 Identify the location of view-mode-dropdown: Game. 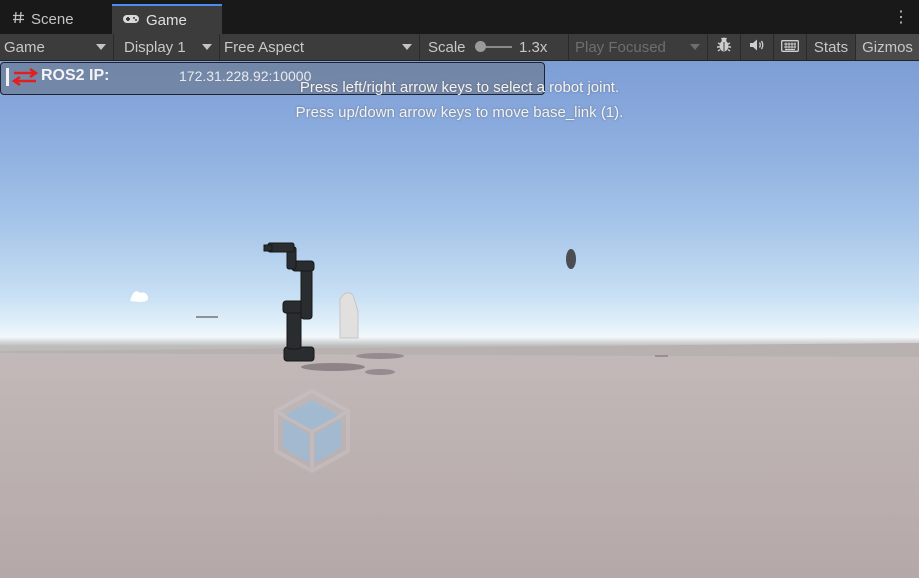
(56, 47).